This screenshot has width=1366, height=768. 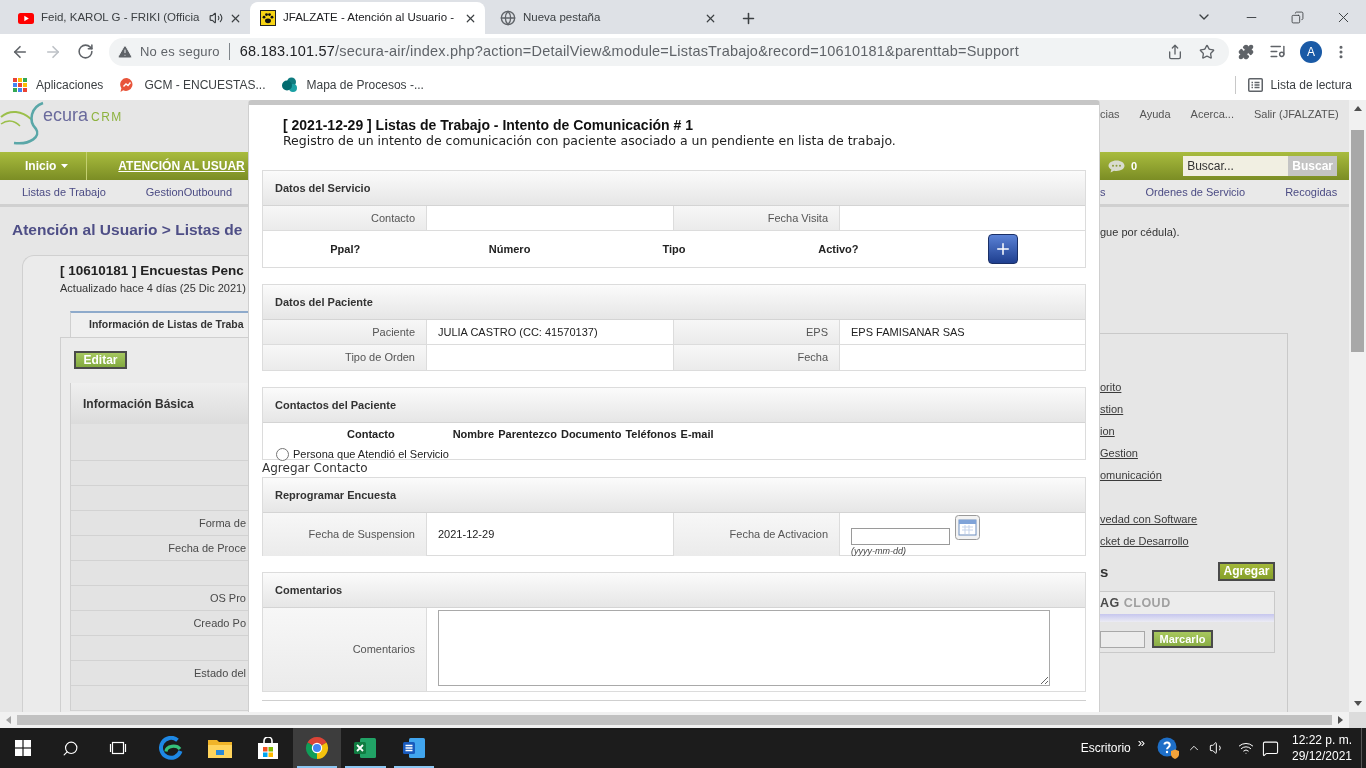 I want to click on top-link: cias, so click(x=1110, y=114).